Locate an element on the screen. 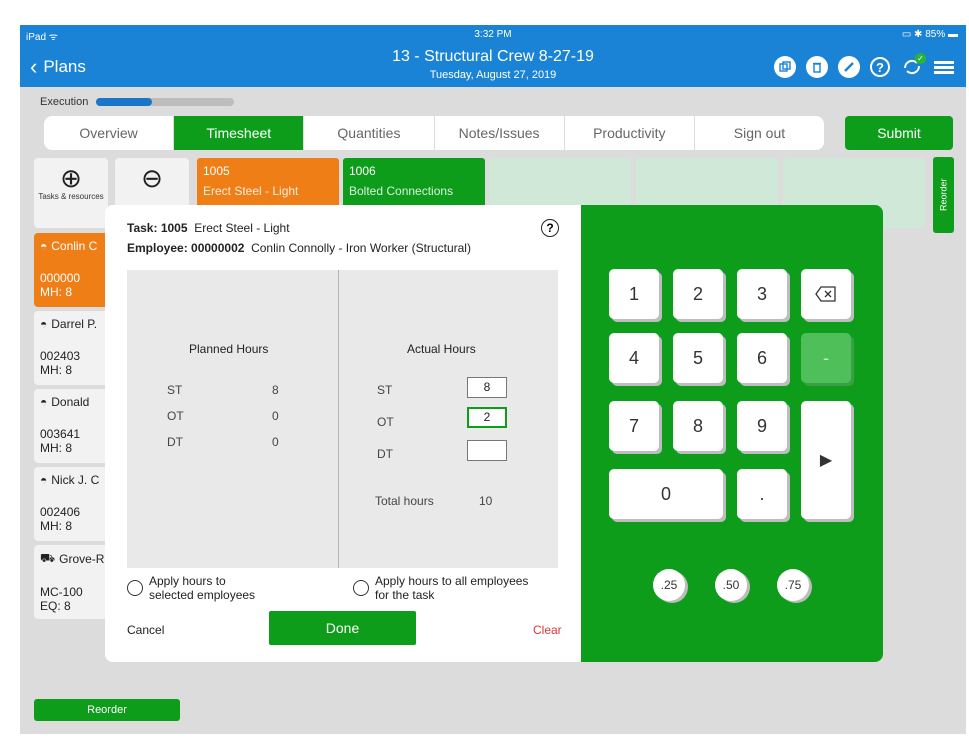  employee-code: 003641 is located at coordinates (60, 434).